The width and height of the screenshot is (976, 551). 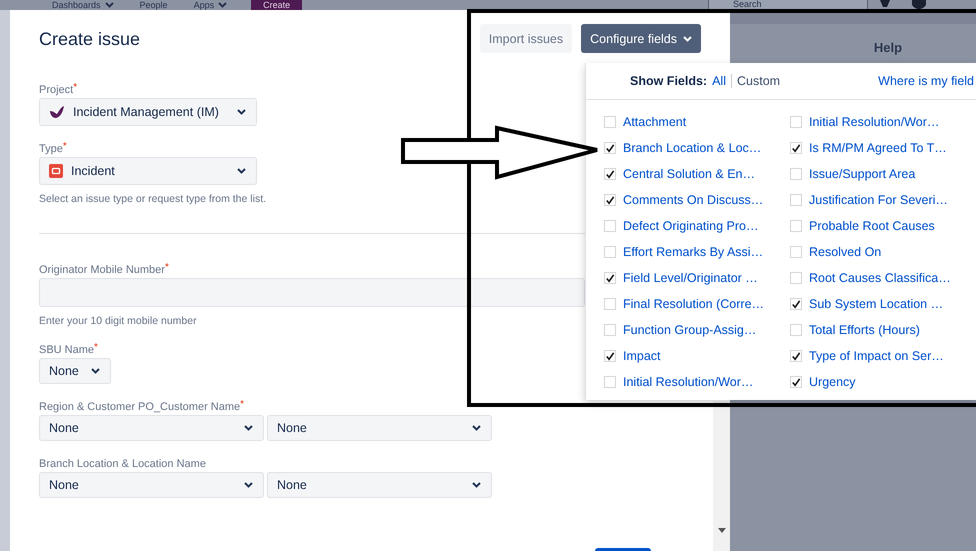 What do you see at coordinates (66, 350) in the screenshot?
I see `field-label: SBU Name` at bounding box center [66, 350].